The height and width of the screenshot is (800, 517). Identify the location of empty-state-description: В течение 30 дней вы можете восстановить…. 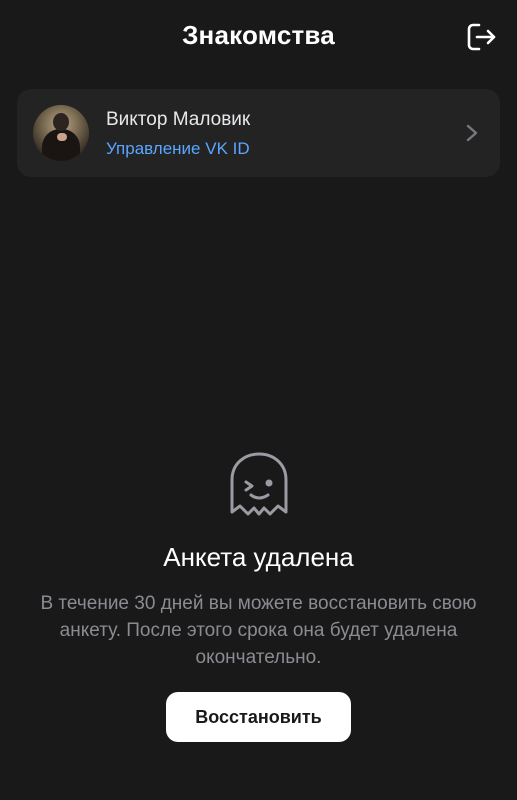
(258, 630).